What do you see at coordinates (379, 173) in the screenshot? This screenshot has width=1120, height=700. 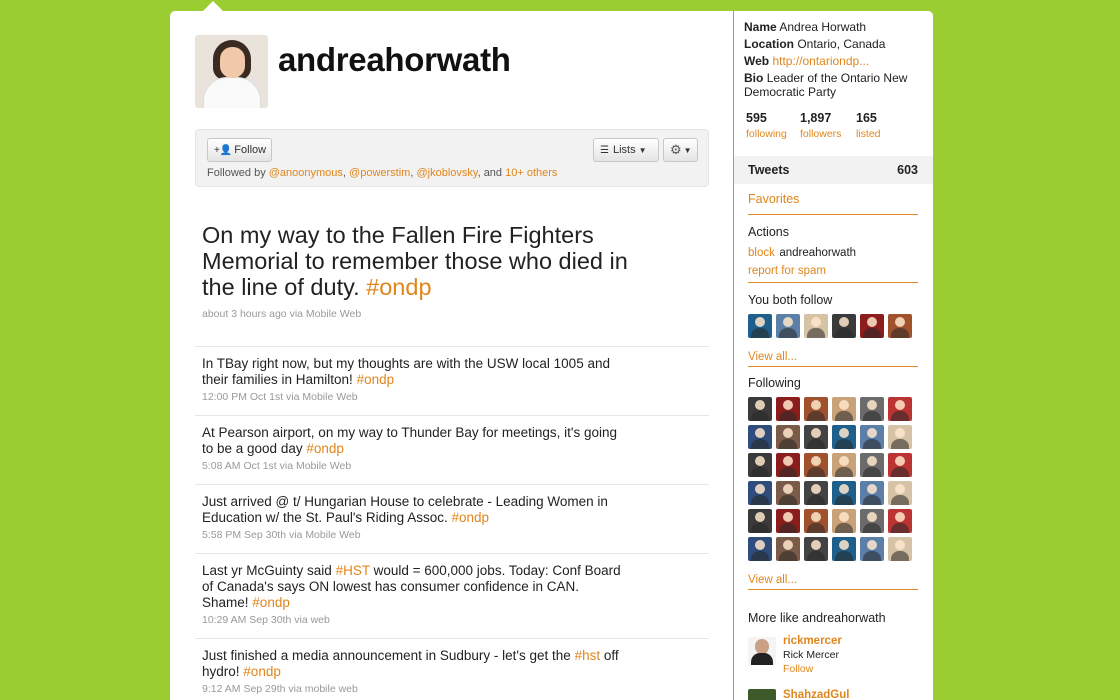 I see `followed-by-user-link: @powerstim` at bounding box center [379, 173].